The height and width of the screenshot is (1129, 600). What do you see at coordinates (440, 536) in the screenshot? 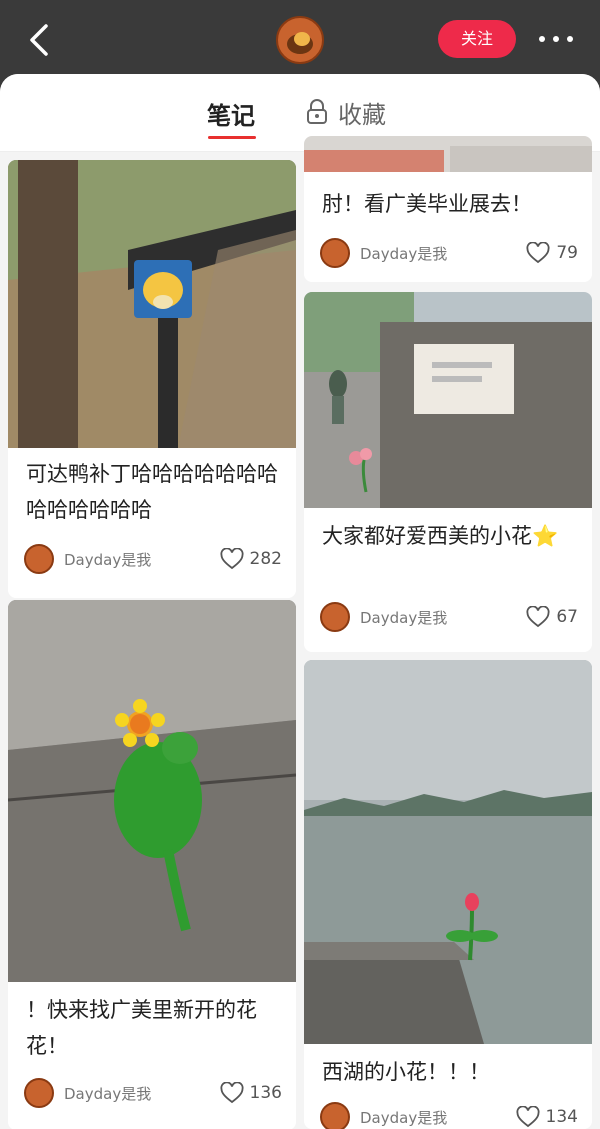
I see `note-title: 大家都好爱西美的小花⭐` at bounding box center [440, 536].